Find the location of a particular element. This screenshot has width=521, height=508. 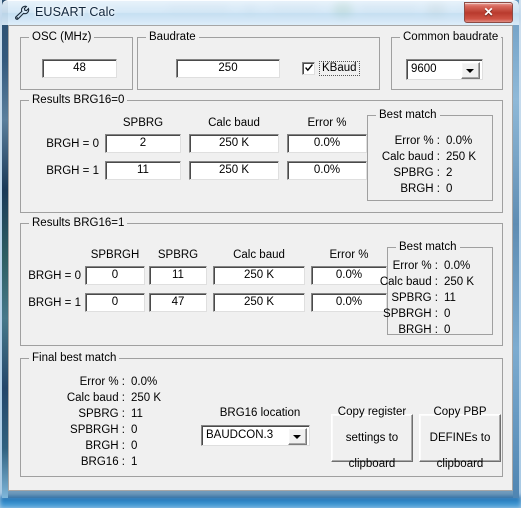

group-common-baudrate-legend: Common baudrate is located at coordinates (451, 37).